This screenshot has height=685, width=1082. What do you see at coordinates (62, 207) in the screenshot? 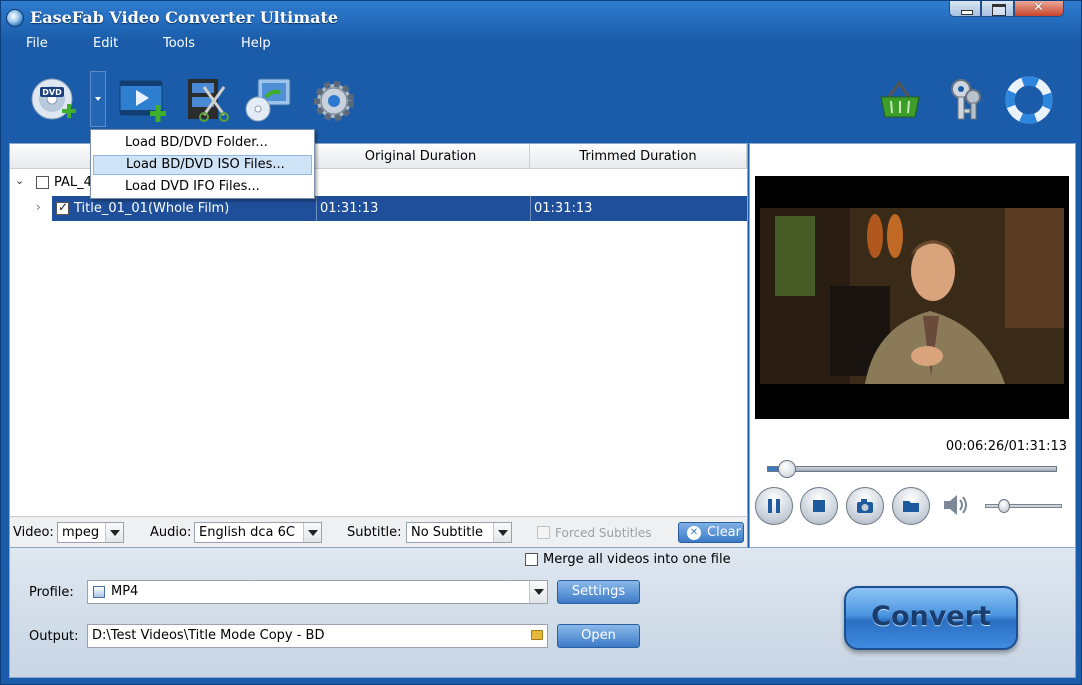
I see `row-checkbox` at bounding box center [62, 207].